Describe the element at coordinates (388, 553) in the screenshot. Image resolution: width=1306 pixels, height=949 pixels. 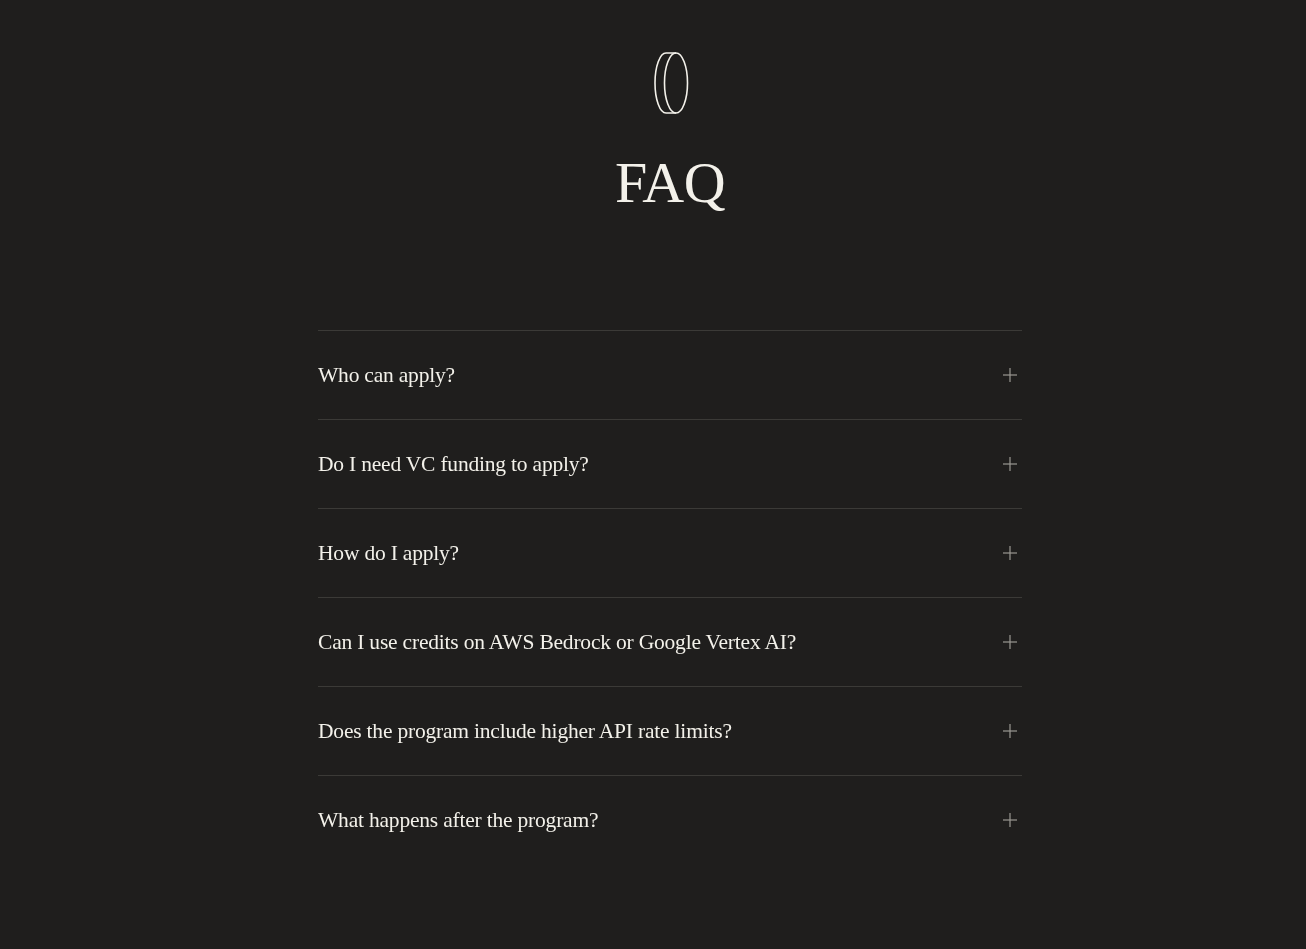
I see `faq-question: How do I apply?` at that location.